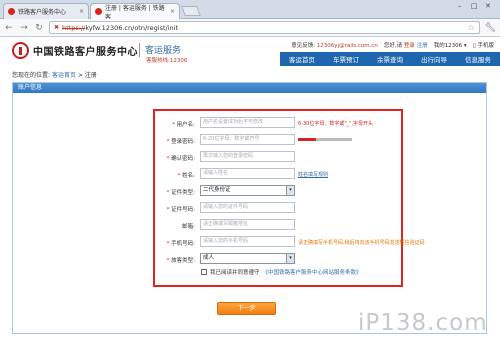 The image size is (500, 345). What do you see at coordinates (247, 190) in the screenshot?
I see `id-type-select: 二代身份证 ▾` at bounding box center [247, 190].